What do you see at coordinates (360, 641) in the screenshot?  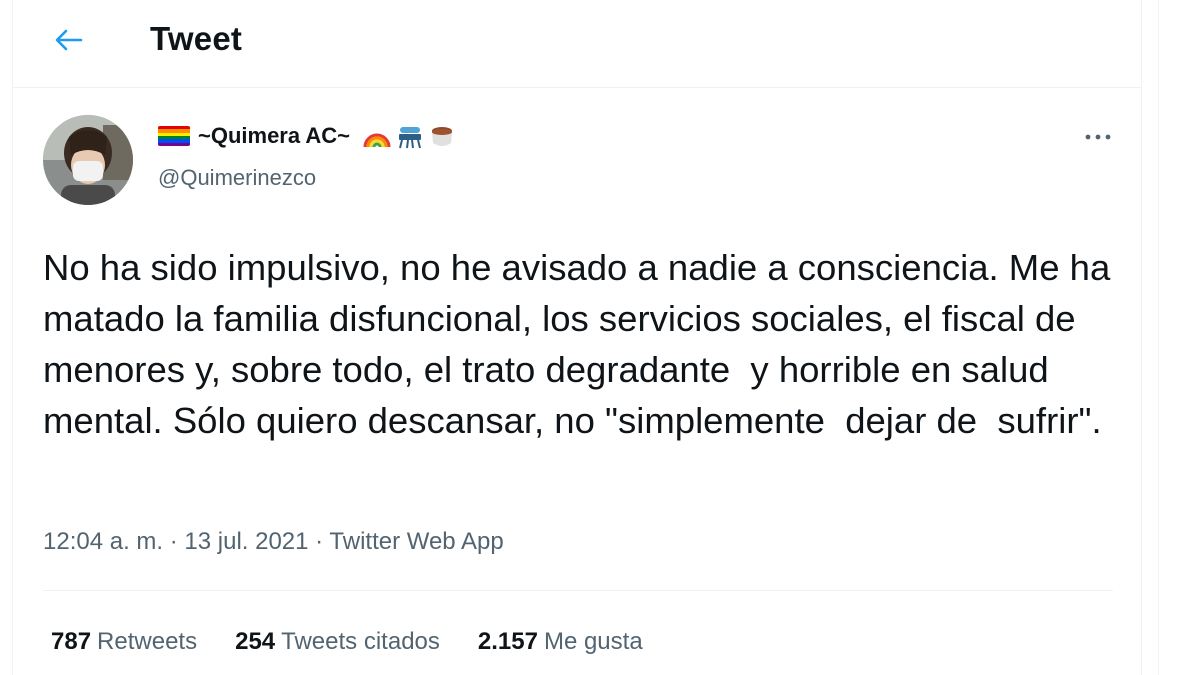 I see `quotes-label: Tweets citados` at bounding box center [360, 641].